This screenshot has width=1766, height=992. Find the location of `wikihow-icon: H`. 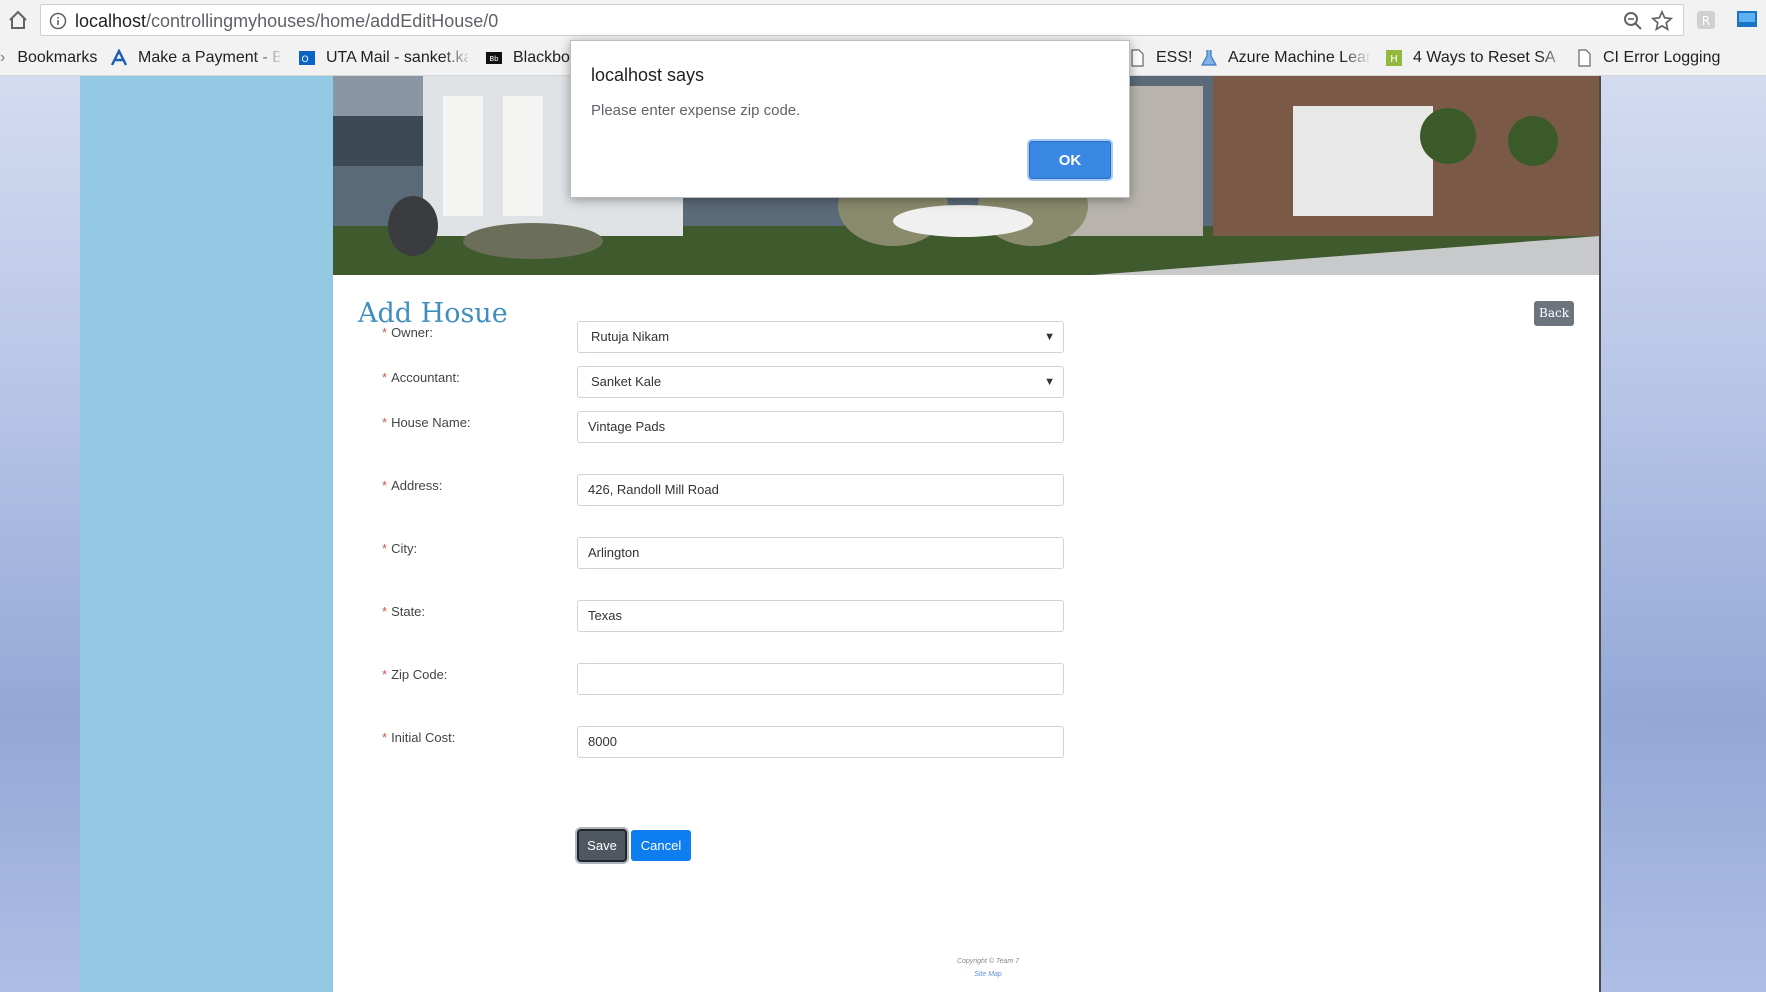

wikihow-icon: H is located at coordinates (1394, 58).